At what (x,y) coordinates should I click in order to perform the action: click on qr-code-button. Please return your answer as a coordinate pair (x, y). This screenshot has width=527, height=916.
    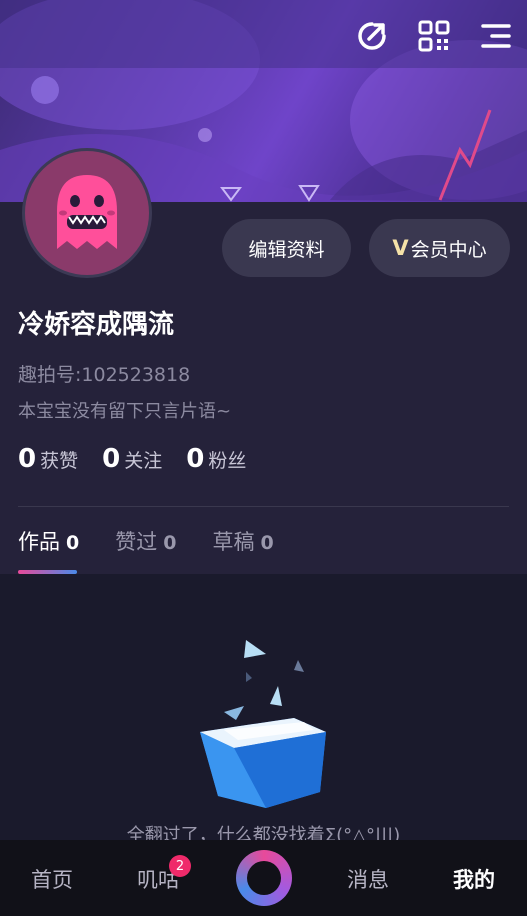
    Looking at the image, I should click on (434, 36).